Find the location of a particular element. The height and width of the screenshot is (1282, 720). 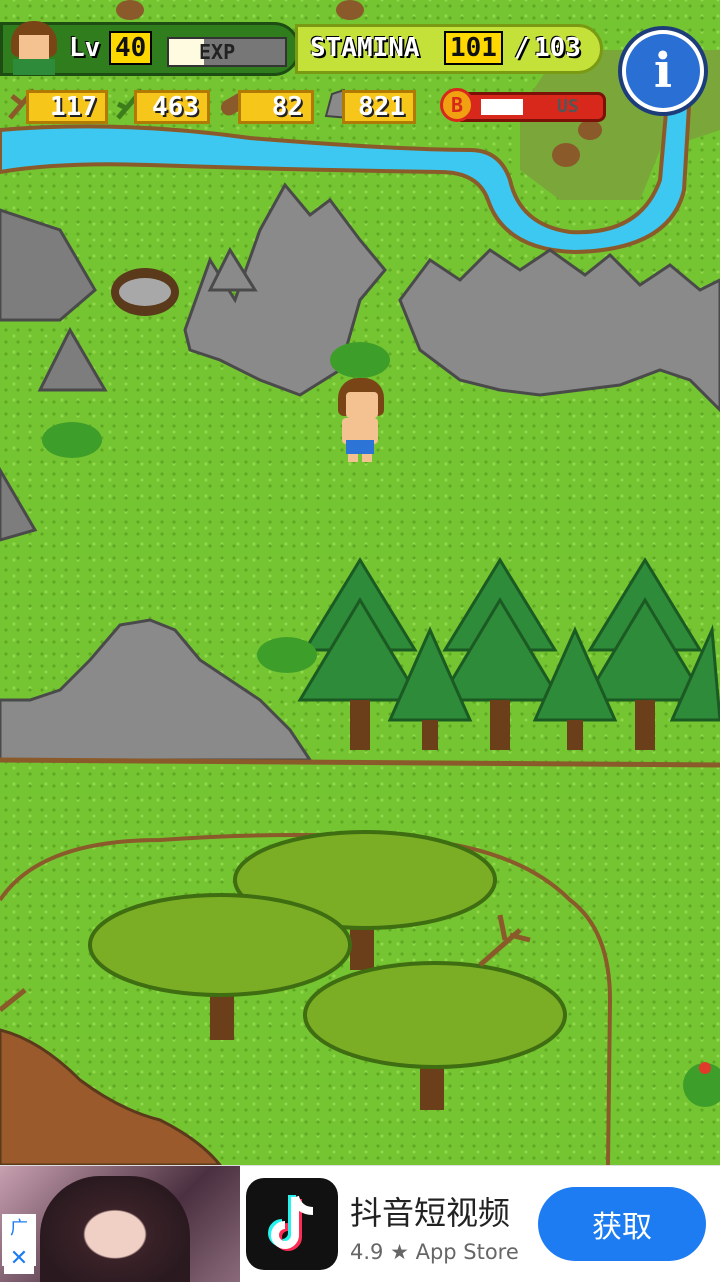

ad-close-icon: ✕ is located at coordinates (19, 1259).